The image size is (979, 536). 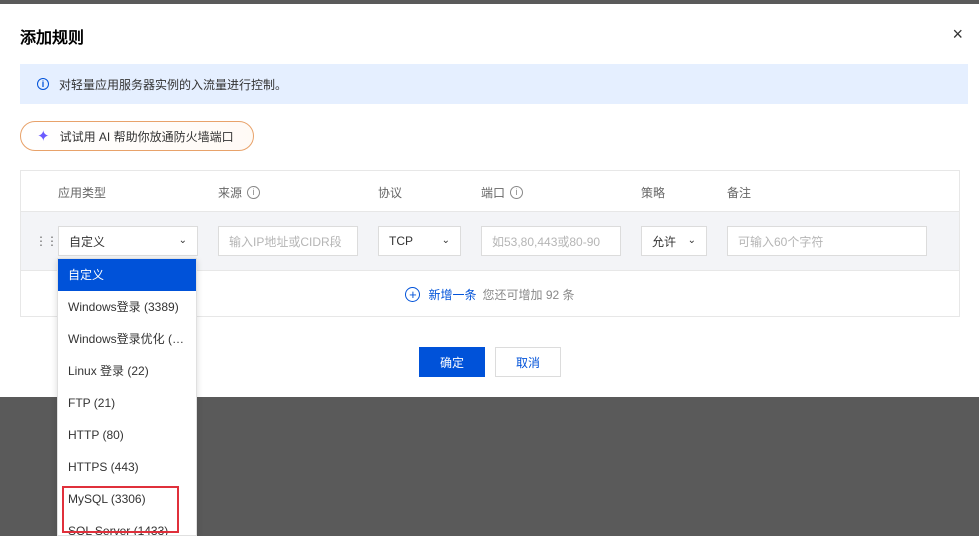 I want to click on header-source-label: 来源, so click(x=230, y=193).